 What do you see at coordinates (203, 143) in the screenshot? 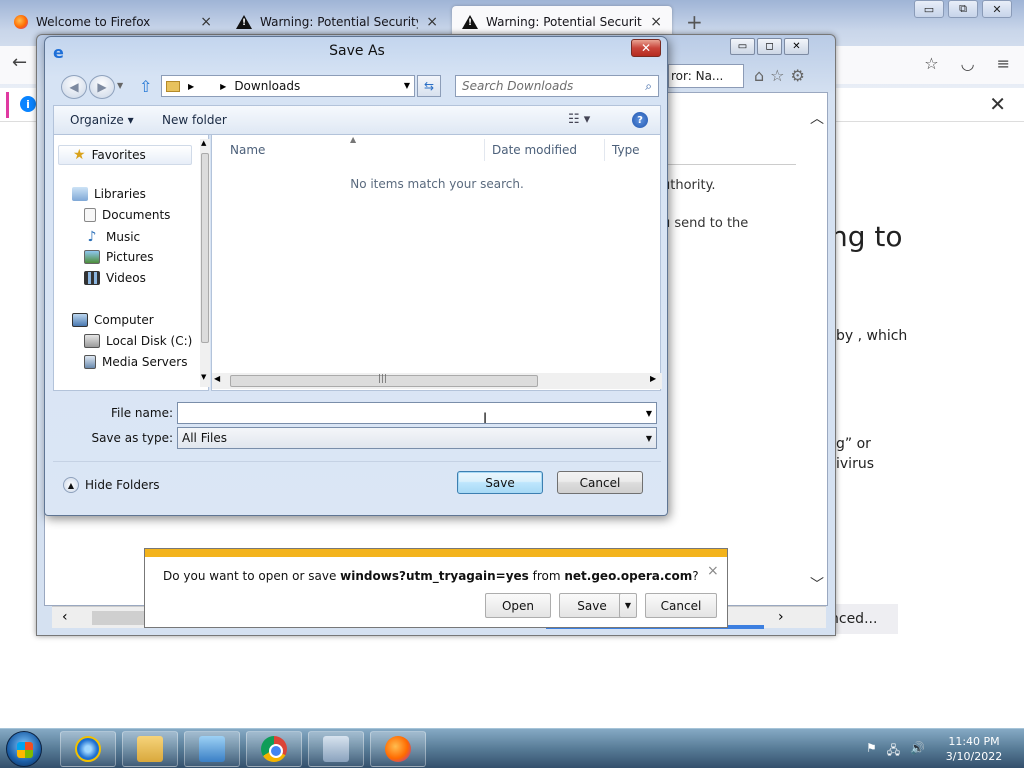
I see `scroll-up-icon: ▲` at bounding box center [203, 143].